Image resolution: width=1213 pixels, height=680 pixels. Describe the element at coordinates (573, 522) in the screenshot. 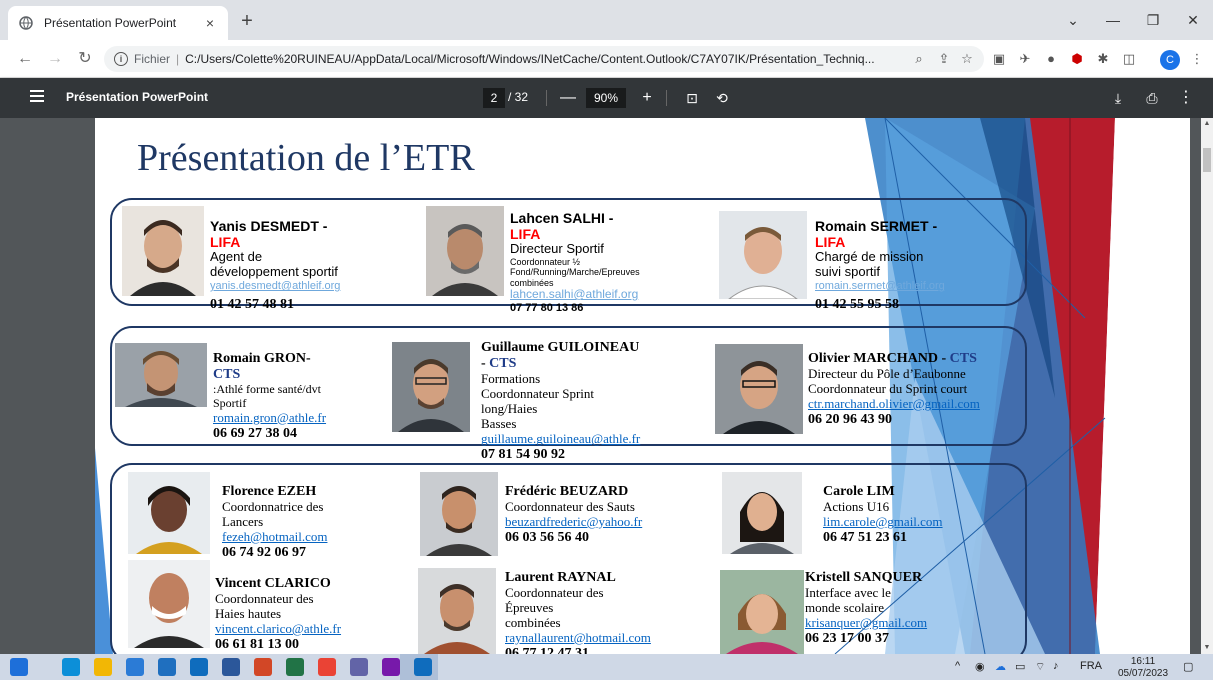

I see `person-email-link: beuzardfrederic@yahoo.fr` at that location.